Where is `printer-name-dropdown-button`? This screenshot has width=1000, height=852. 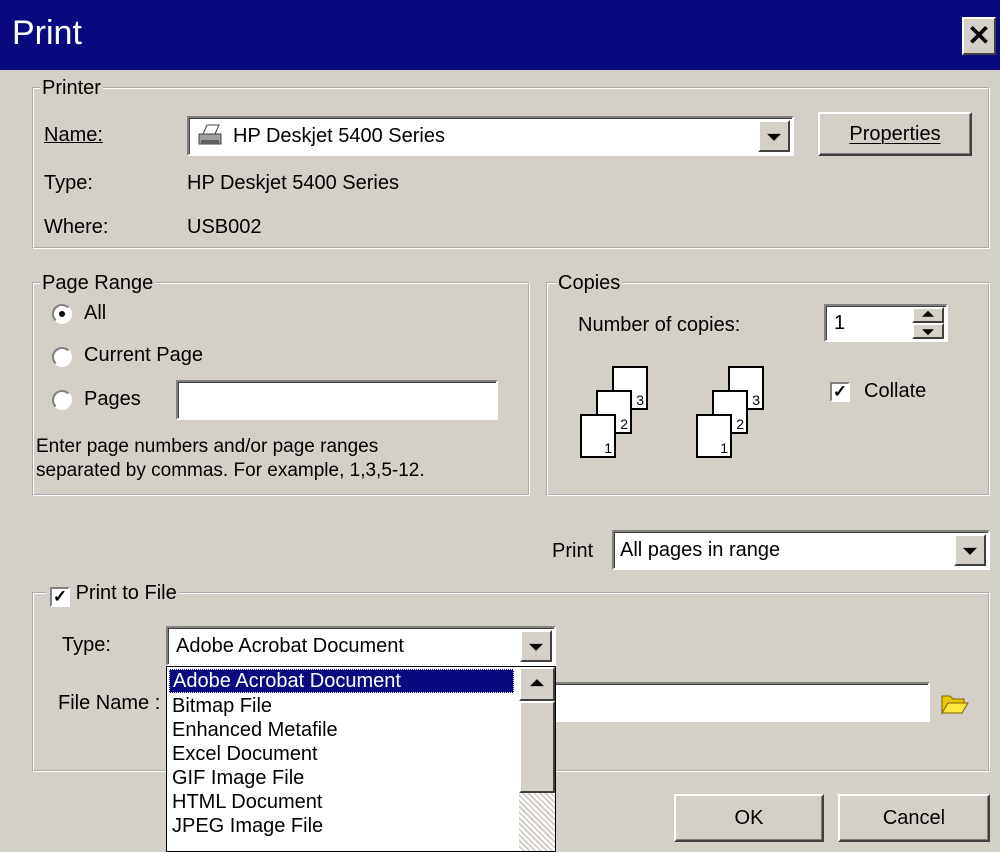 printer-name-dropdown-button is located at coordinates (774, 136).